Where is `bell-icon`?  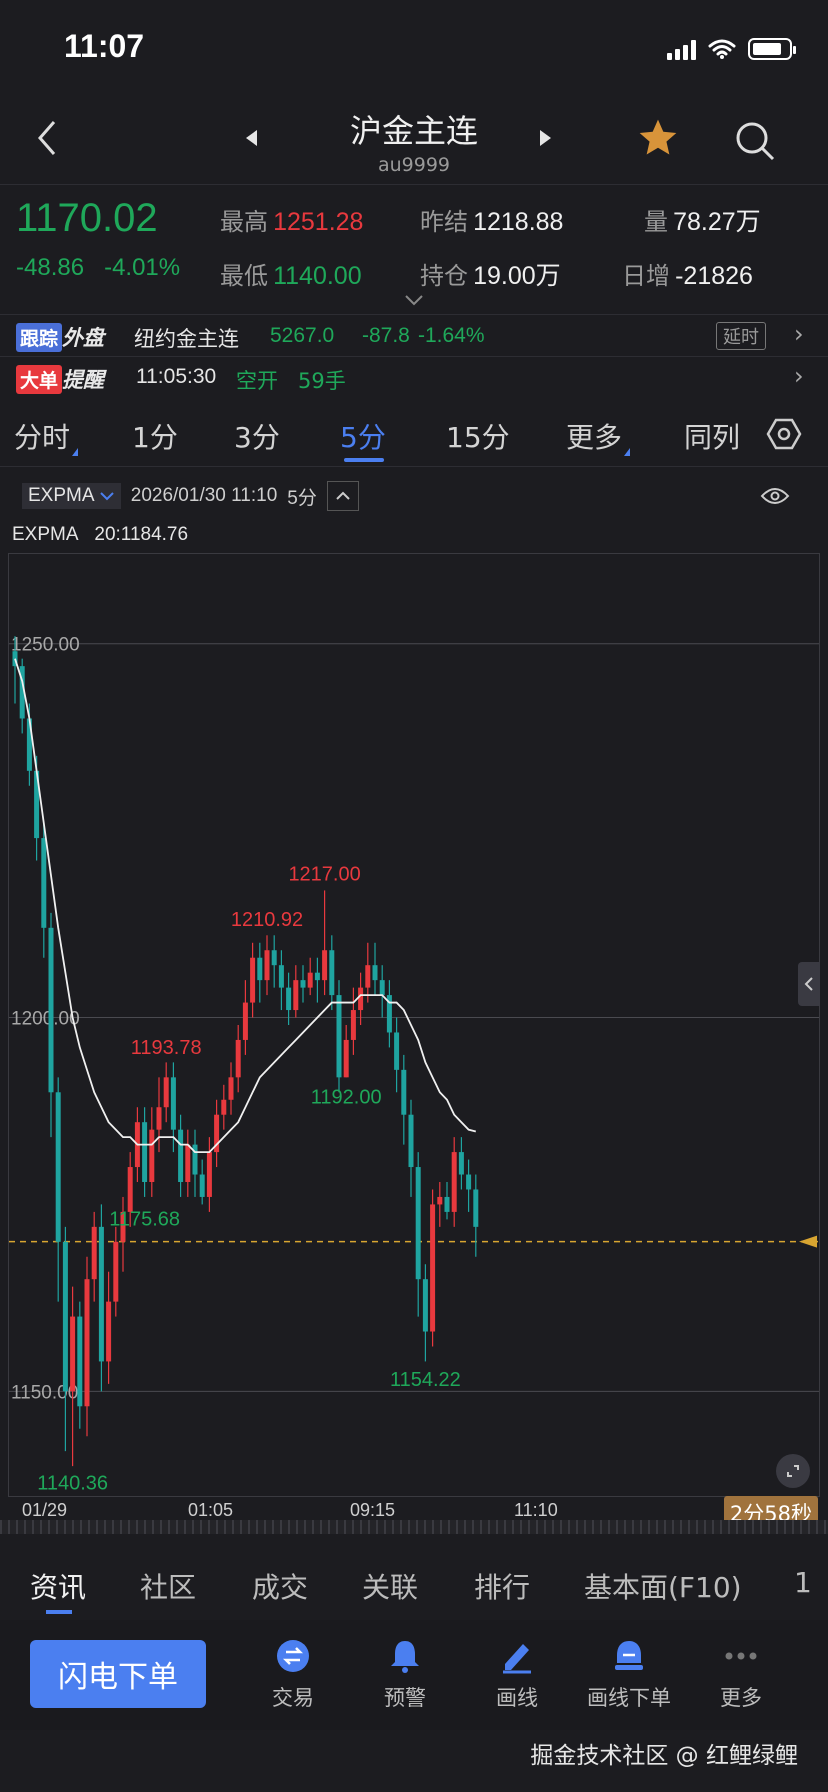 bell-icon is located at coordinates (405, 1657).